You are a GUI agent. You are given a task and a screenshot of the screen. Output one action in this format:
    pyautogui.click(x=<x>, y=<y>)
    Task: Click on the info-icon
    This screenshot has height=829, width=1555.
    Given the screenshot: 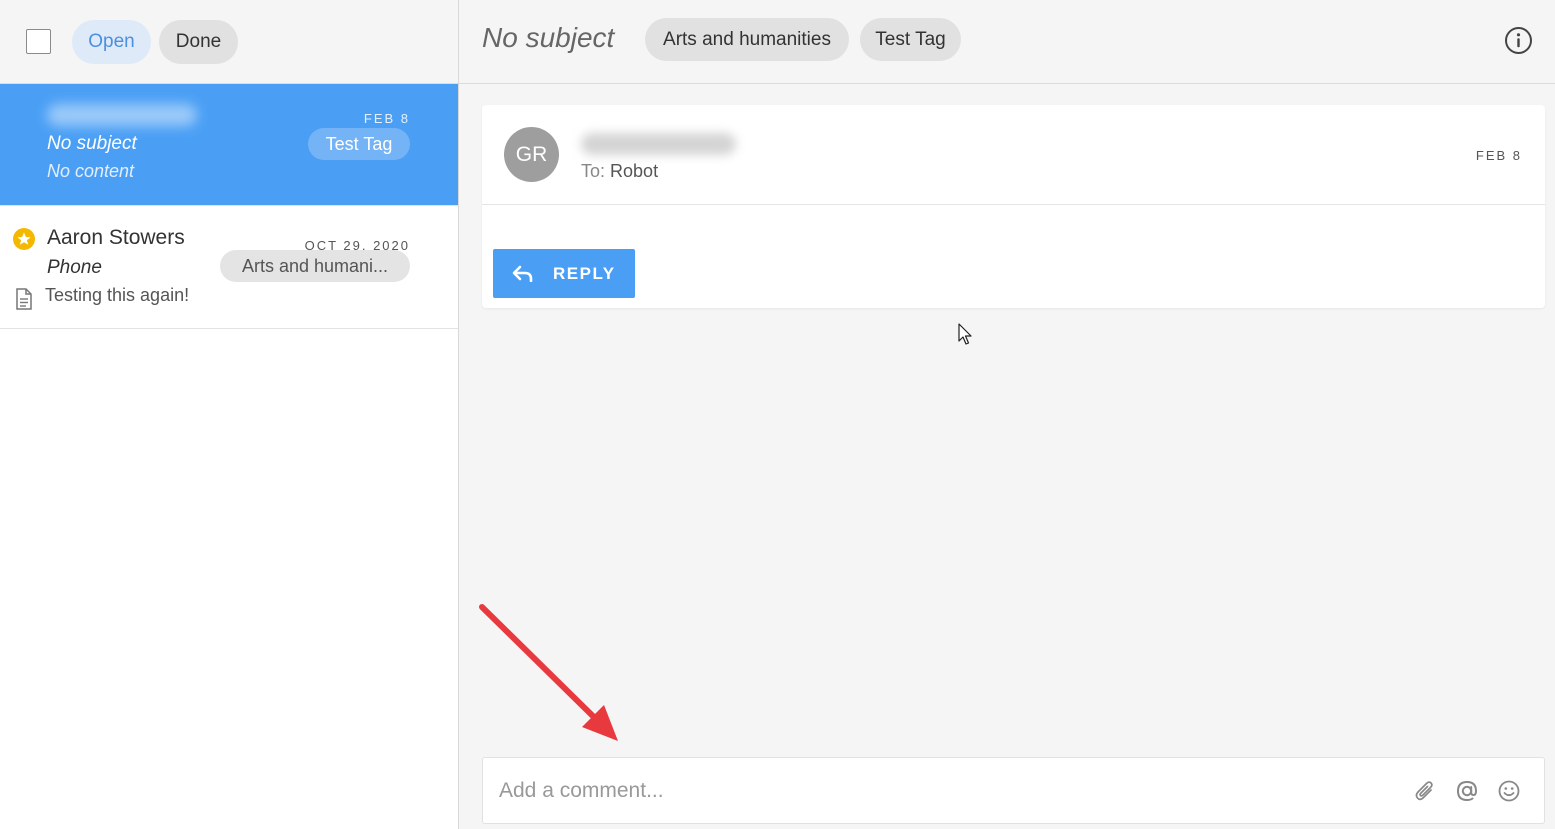 What is the action you would take?
    pyautogui.click(x=1518, y=43)
    